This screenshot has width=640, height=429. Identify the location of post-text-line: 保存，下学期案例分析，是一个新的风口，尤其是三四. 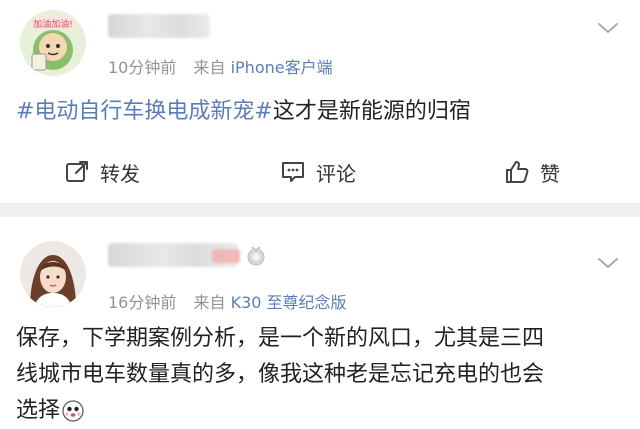
(280, 338).